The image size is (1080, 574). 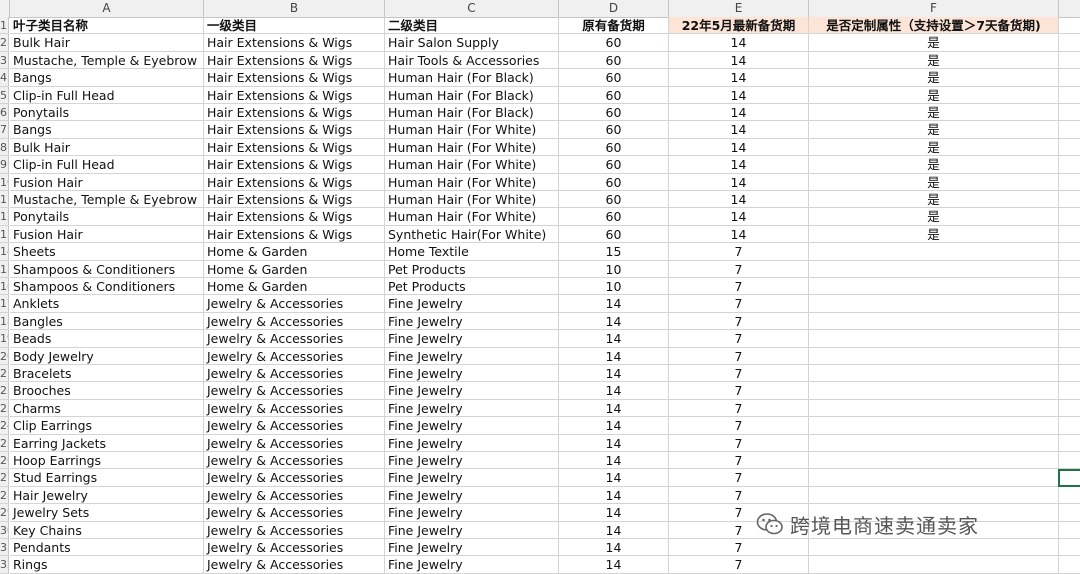 I want to click on row-number: 26, so click(x=4, y=461).